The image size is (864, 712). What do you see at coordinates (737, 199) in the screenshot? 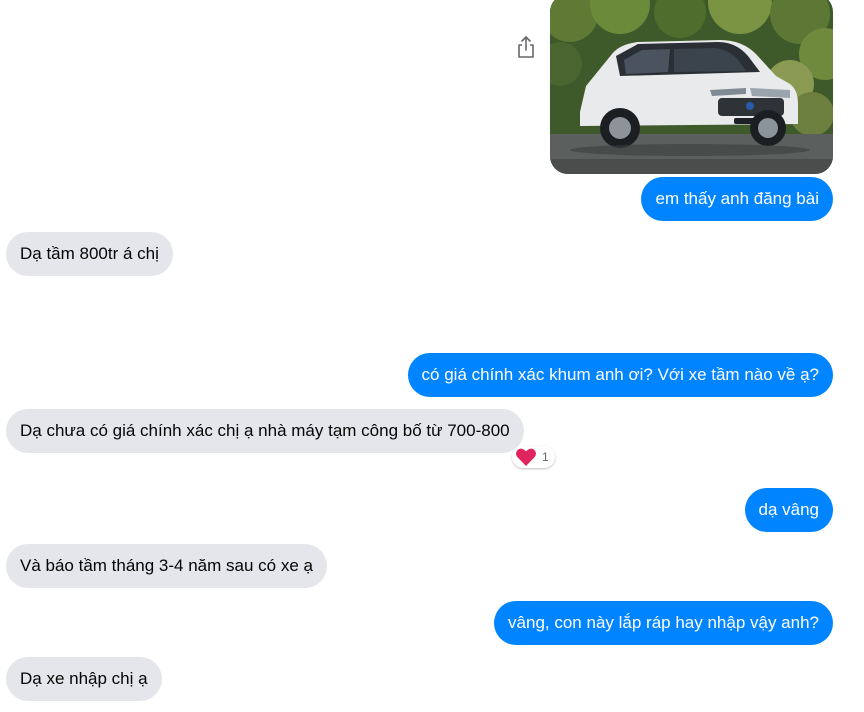
I see `outgoing-message: em thấy anh đăng bài` at bounding box center [737, 199].